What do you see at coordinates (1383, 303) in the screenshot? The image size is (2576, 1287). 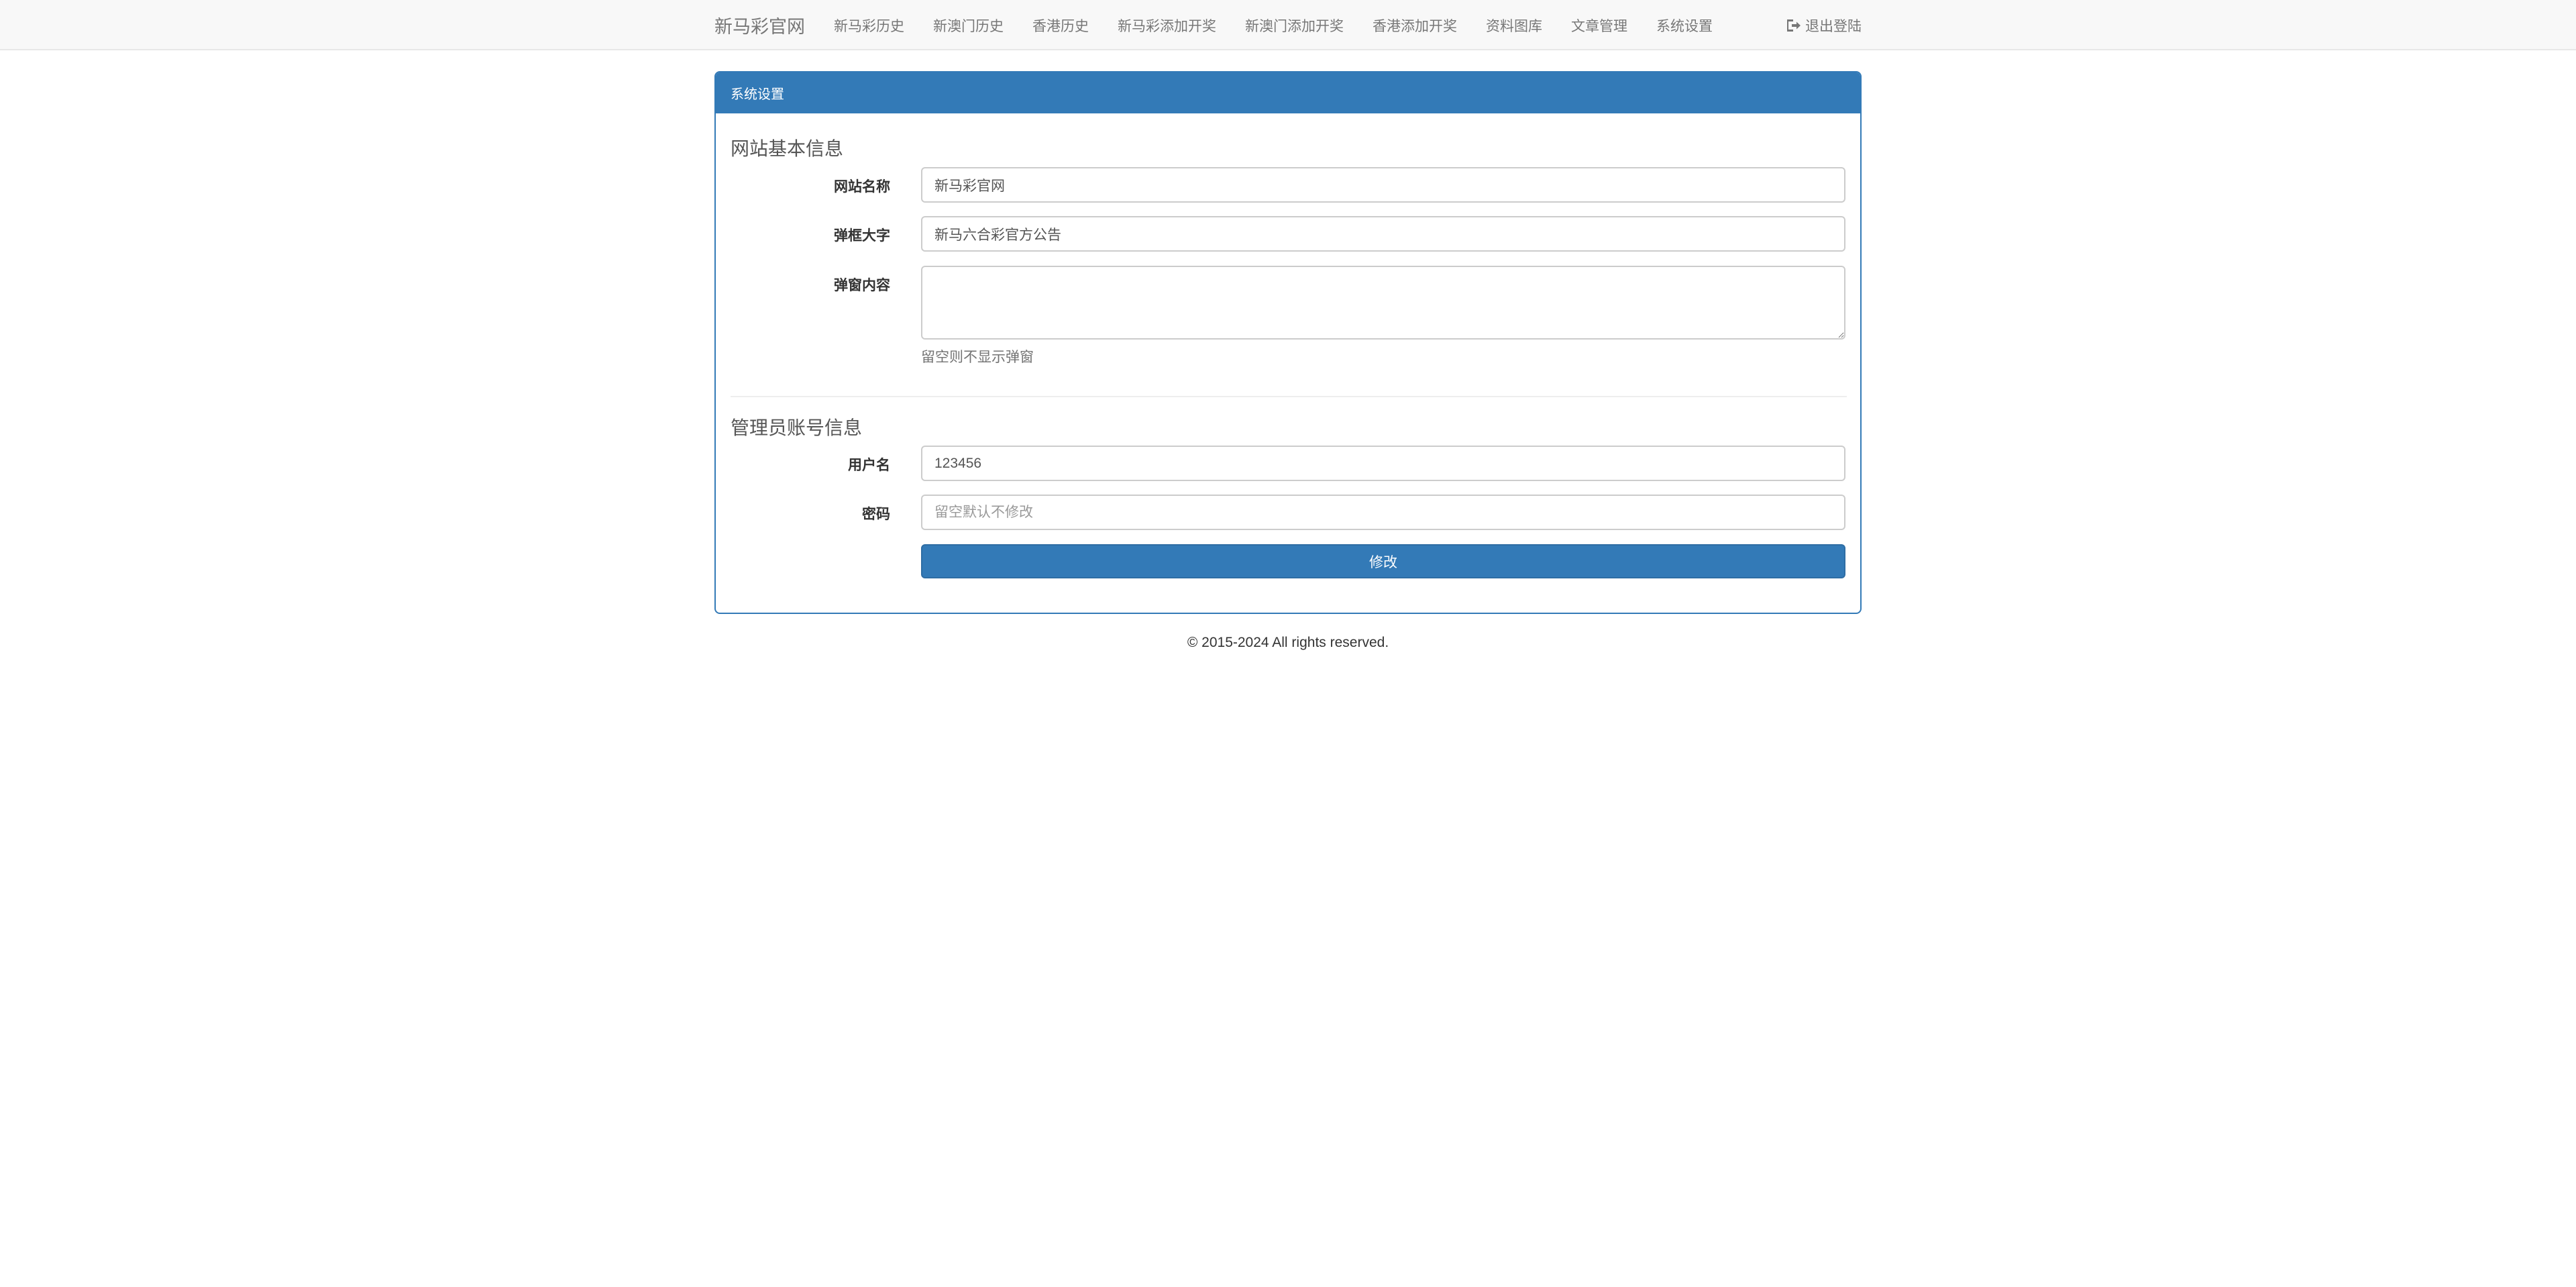 I see `popup-content-textarea` at bounding box center [1383, 303].